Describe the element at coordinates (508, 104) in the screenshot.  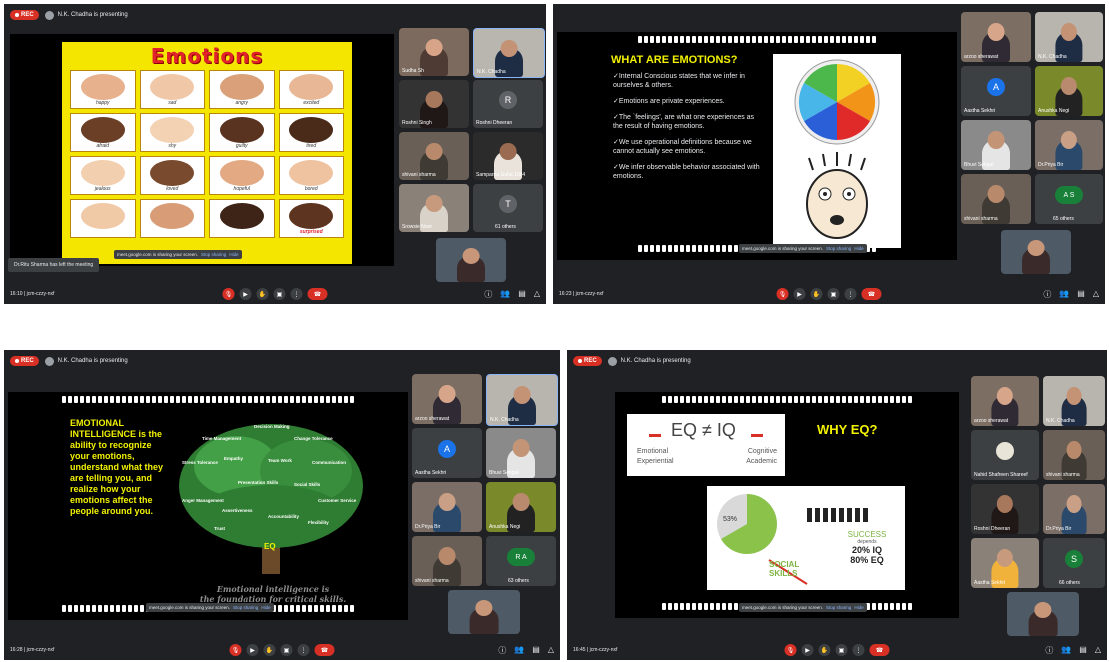
I see `participant-tile: R Roshni Dheeran` at that location.